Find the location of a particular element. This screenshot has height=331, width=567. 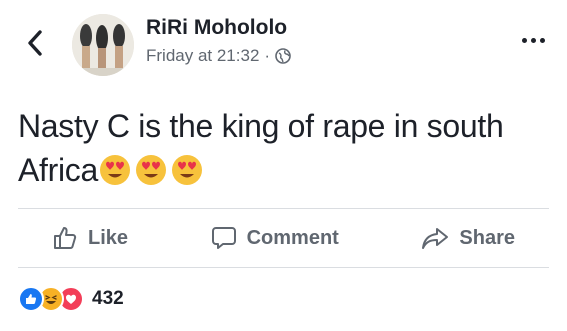

back-button is located at coordinates (35, 43).